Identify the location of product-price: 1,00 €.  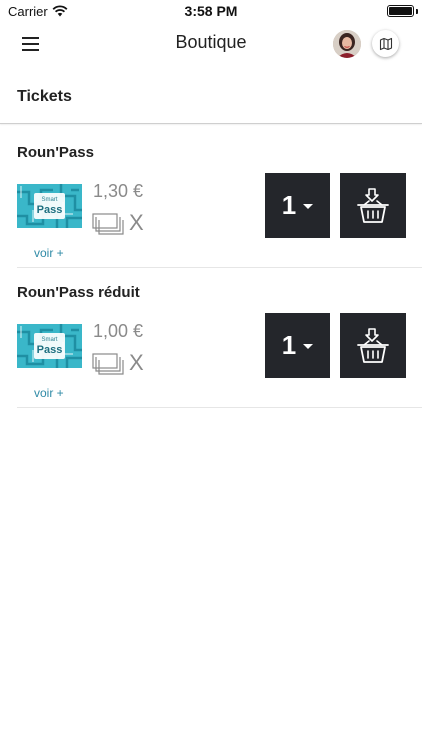
(118, 331).